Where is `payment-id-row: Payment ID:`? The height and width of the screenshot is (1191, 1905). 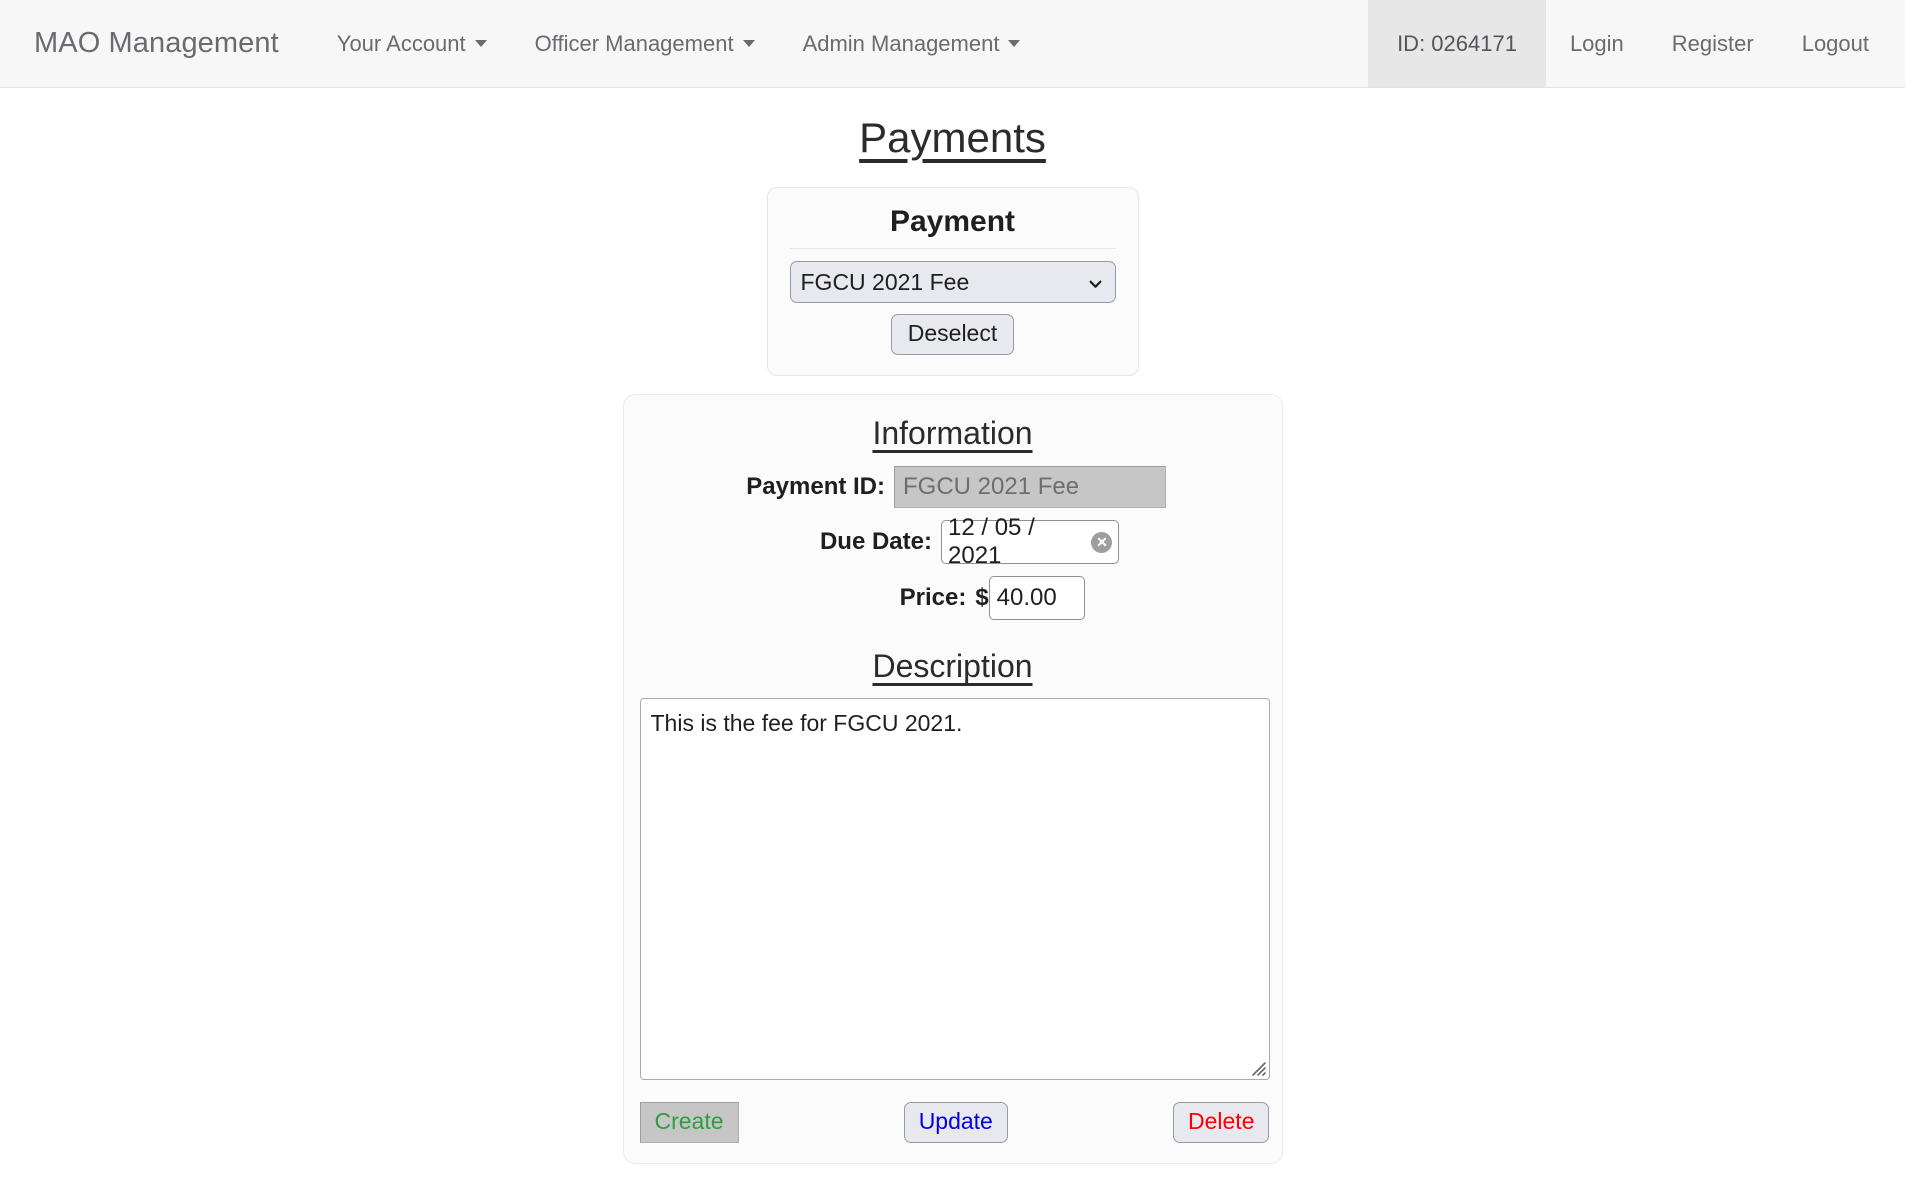 payment-id-row: Payment ID: is located at coordinates (953, 487).